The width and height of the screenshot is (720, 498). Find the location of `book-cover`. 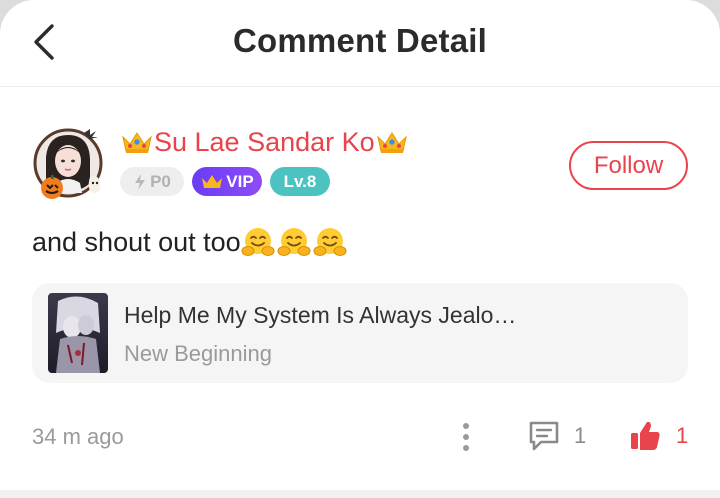

book-cover is located at coordinates (78, 333).